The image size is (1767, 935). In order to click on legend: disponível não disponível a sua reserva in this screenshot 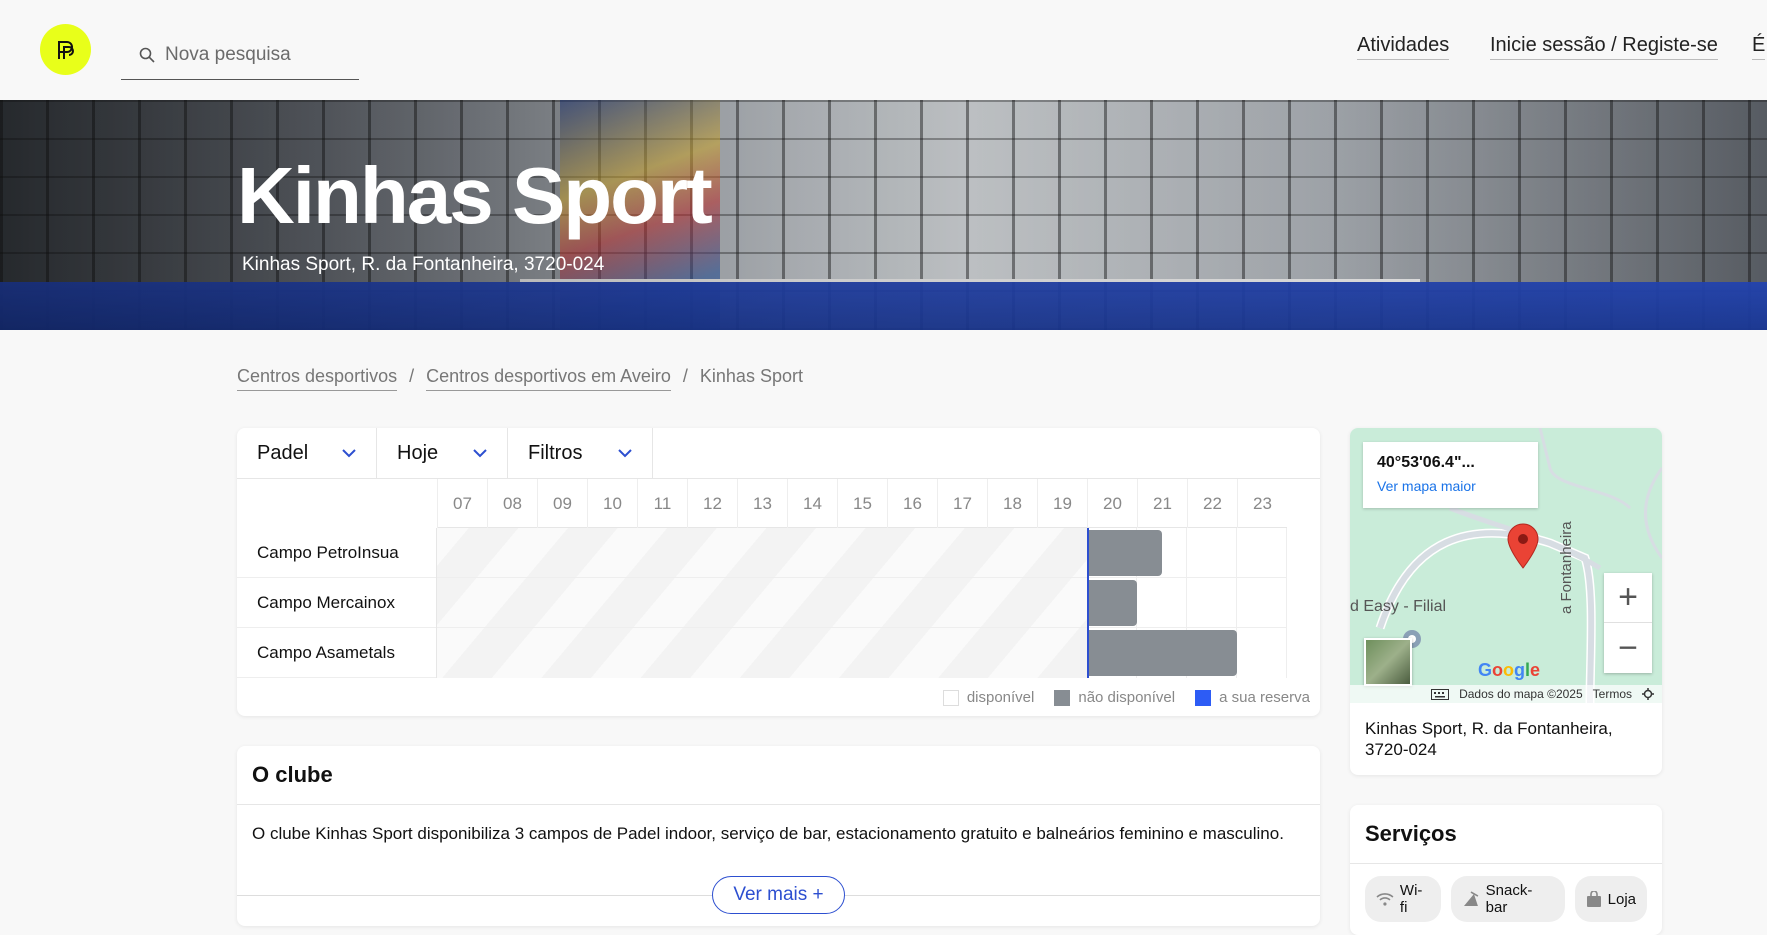, I will do `click(1126, 697)`.